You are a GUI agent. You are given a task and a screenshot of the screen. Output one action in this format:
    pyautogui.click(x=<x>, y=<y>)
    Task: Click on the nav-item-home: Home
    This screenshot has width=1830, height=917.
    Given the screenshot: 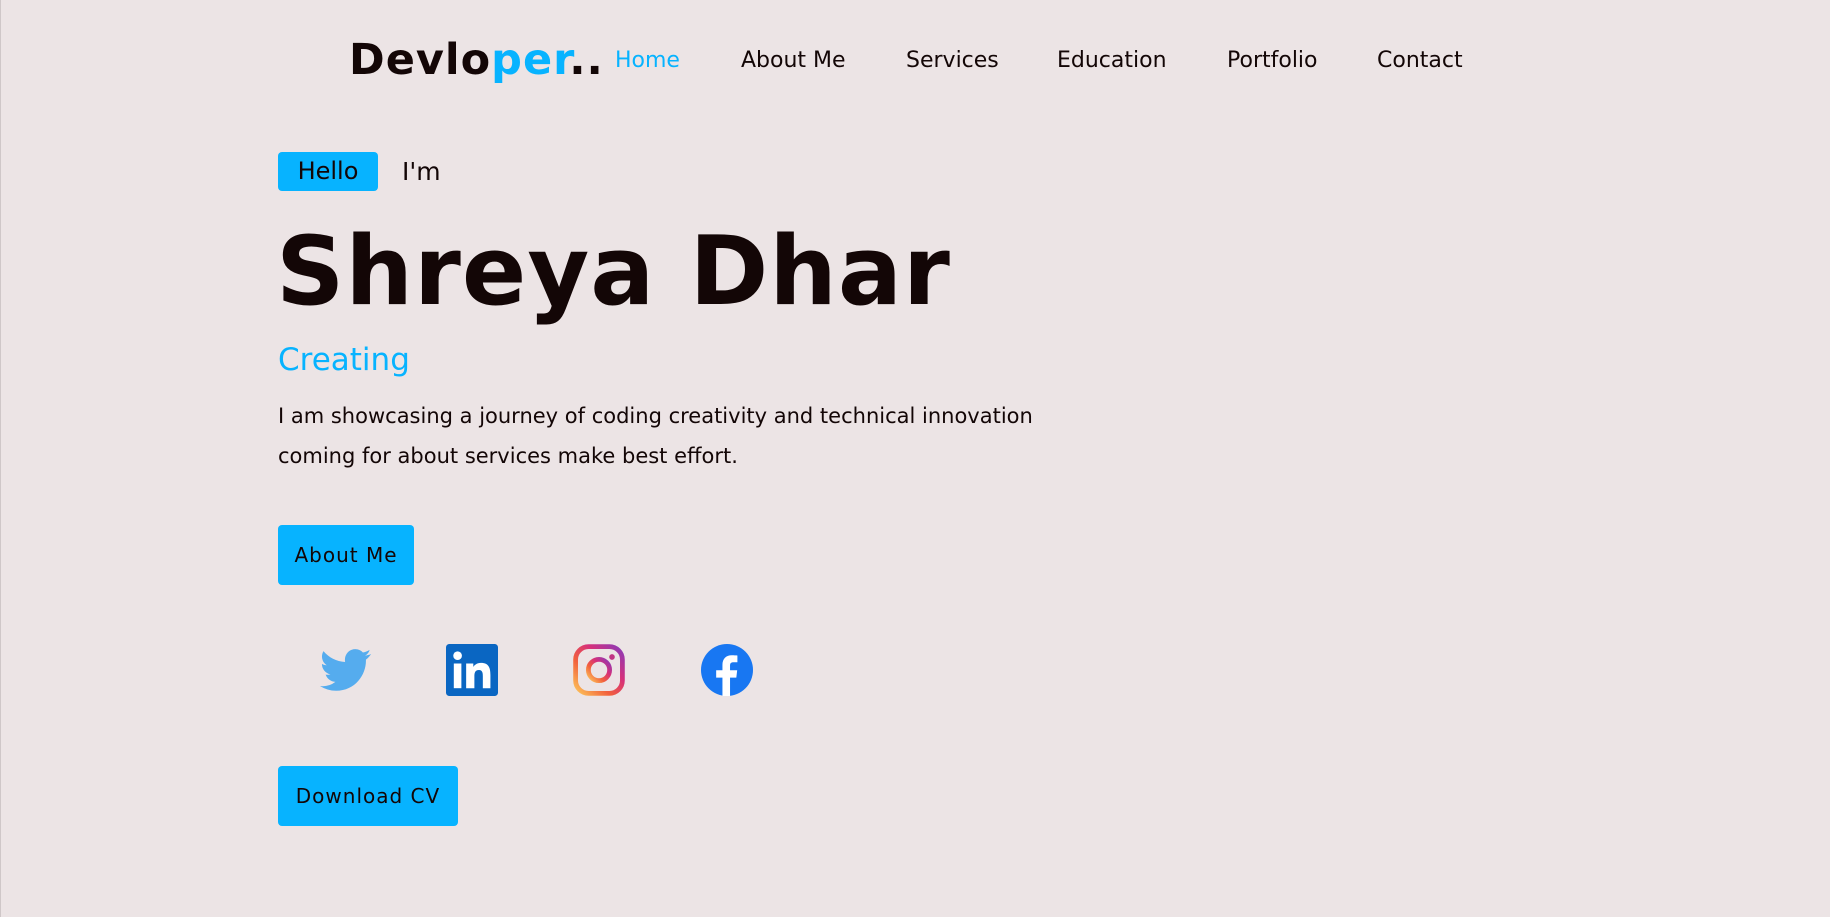 What is the action you would take?
    pyautogui.click(x=647, y=61)
    